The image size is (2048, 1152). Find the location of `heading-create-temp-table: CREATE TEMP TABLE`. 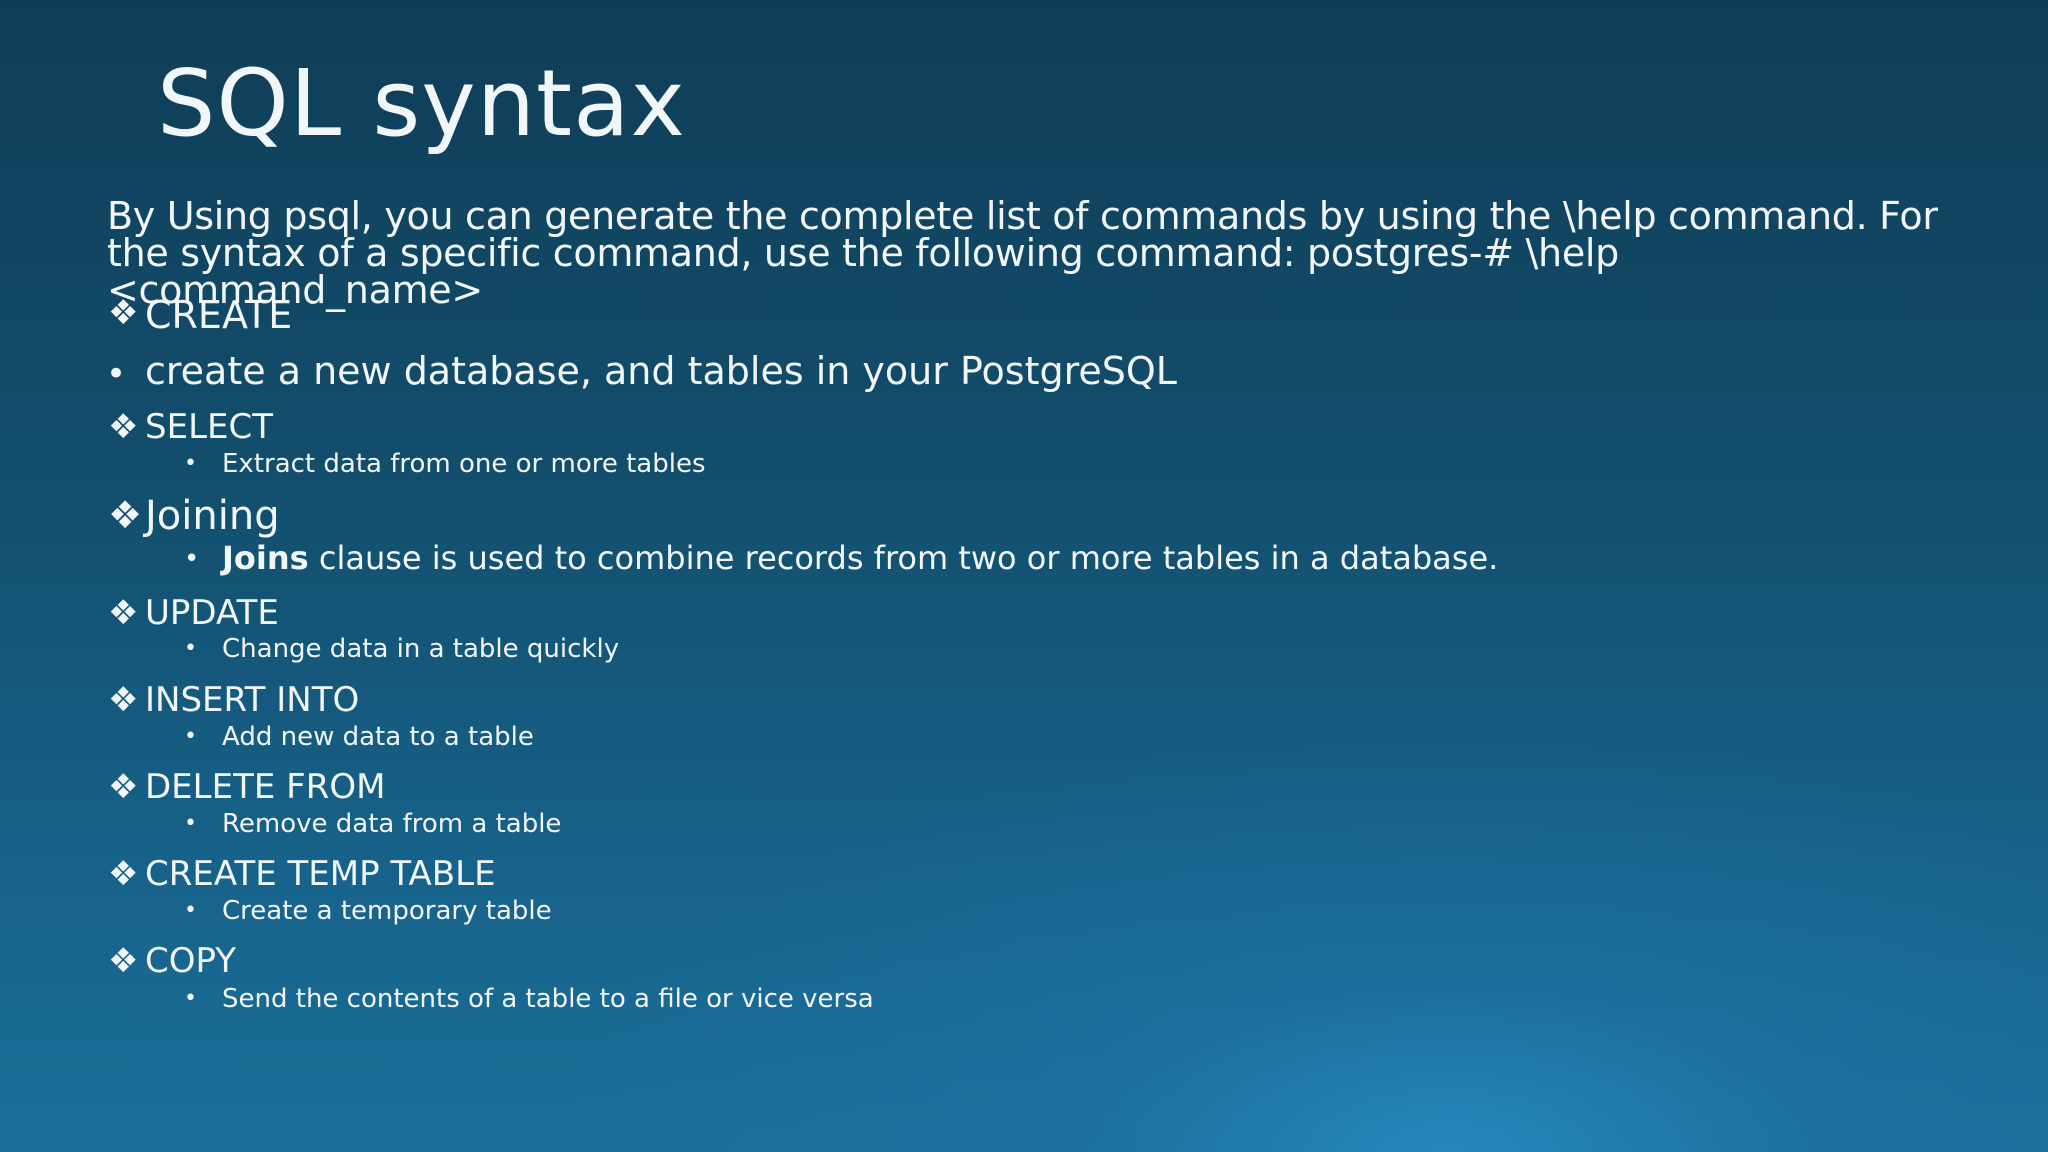

heading-create-temp-table: CREATE TEMP TABLE is located at coordinates (320, 874).